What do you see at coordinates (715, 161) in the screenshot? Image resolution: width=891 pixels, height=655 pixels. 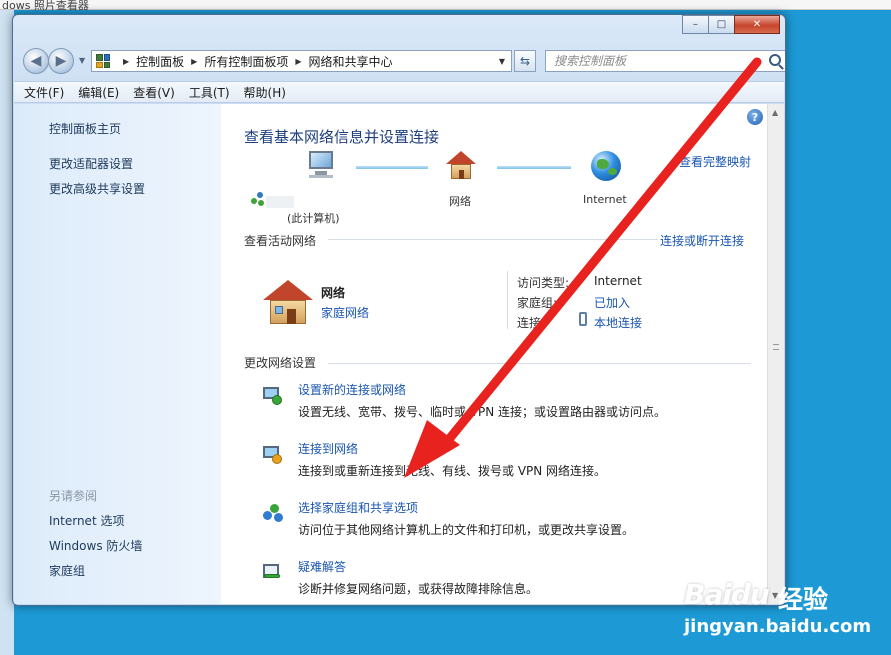 I see `view-full-map-link: 查看完整映射` at bounding box center [715, 161].